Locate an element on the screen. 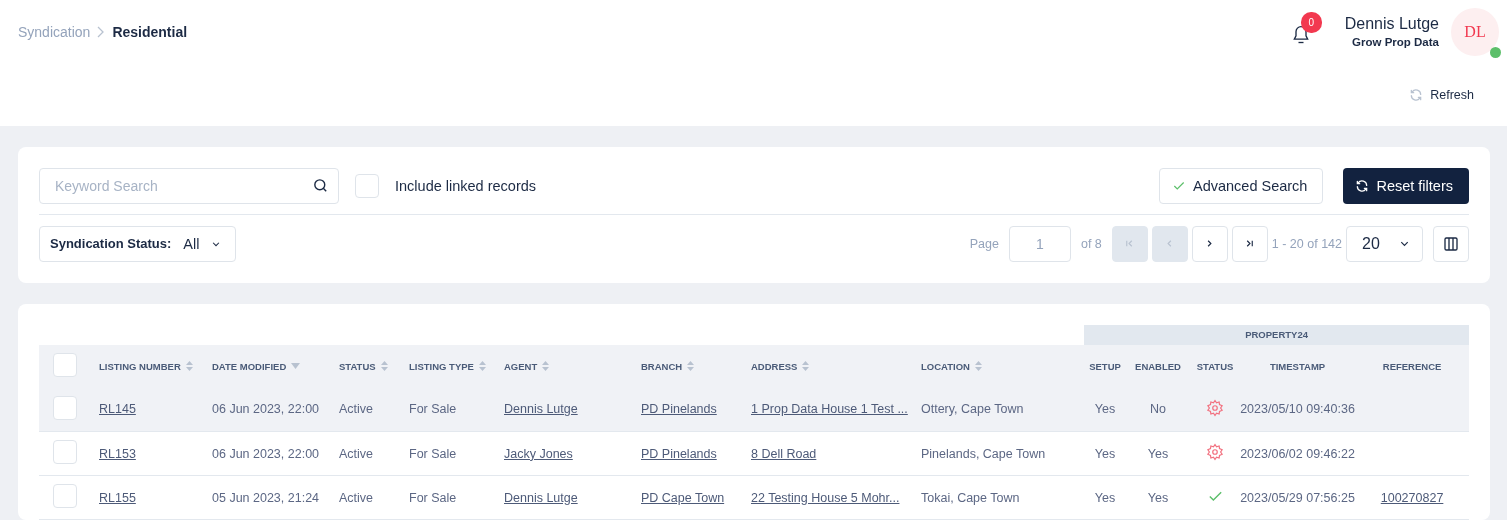 This screenshot has height=520, width=1507. column-header: REFERENCE is located at coordinates (1412, 366).